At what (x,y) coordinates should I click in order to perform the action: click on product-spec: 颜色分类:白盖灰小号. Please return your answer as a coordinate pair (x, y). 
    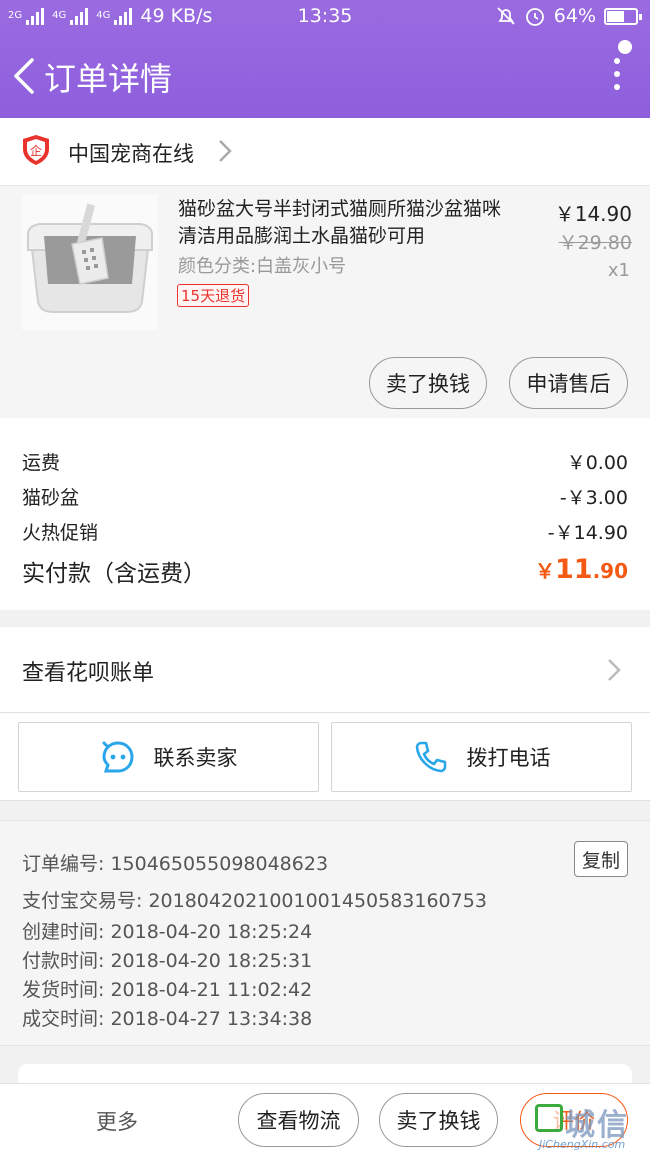
    Looking at the image, I should click on (262, 266).